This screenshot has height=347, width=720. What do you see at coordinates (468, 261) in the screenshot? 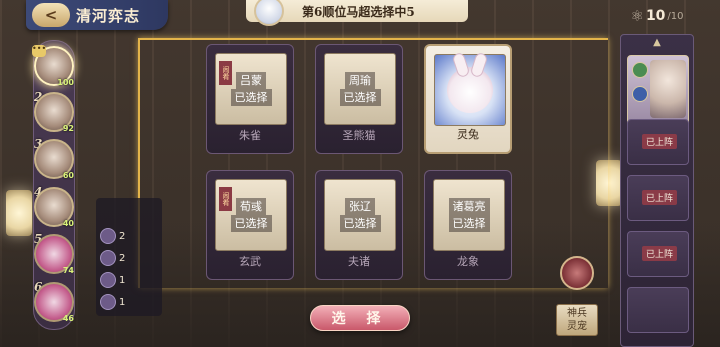
I see `card-name: 龙象` at bounding box center [468, 261].